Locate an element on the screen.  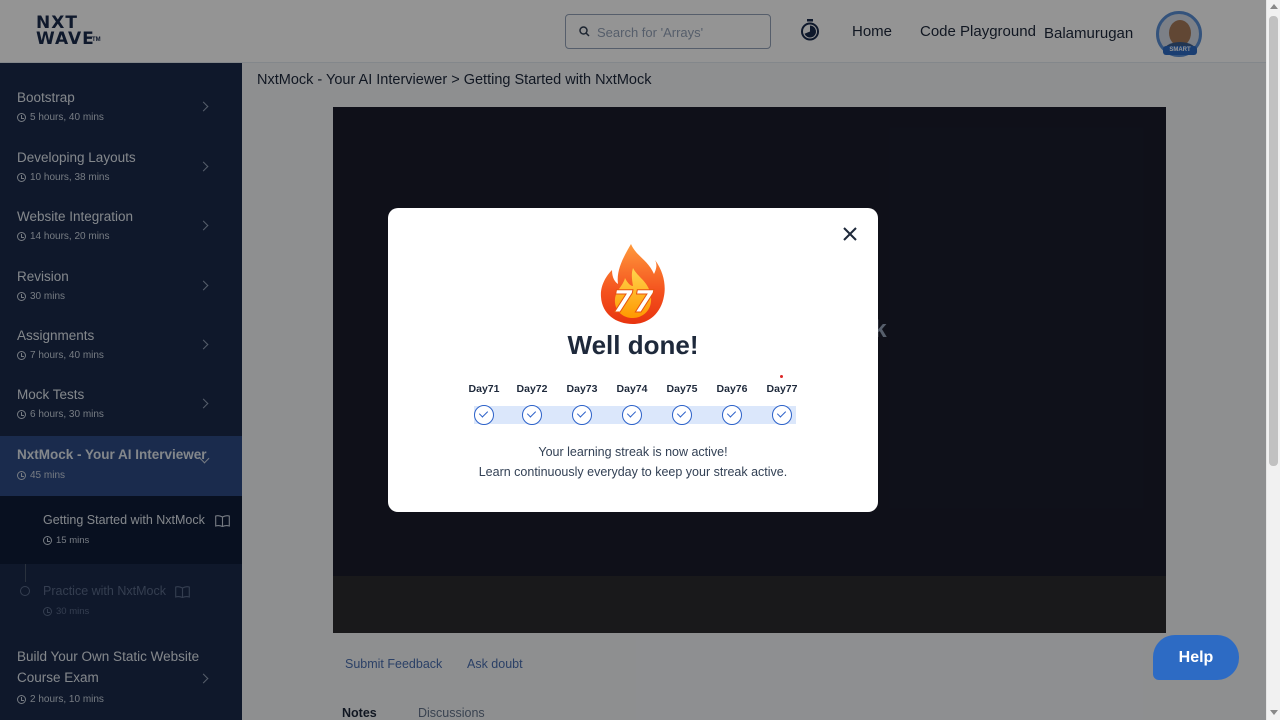
streak-message-1: Your learning streak is now active! is located at coordinates (633, 452).